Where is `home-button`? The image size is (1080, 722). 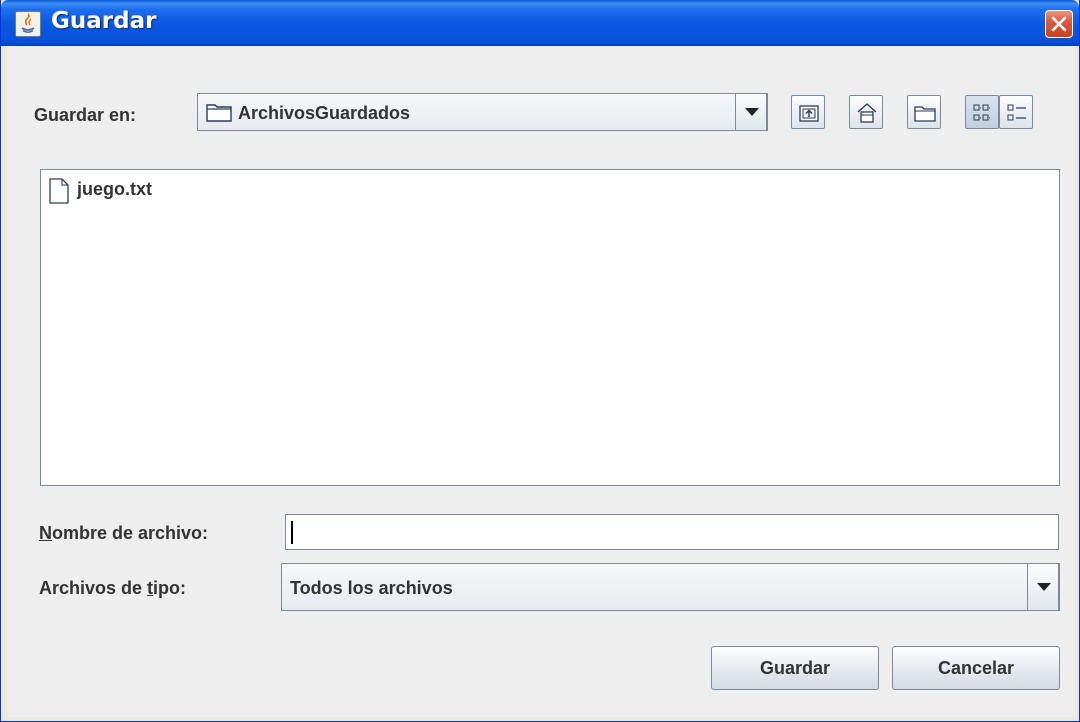 home-button is located at coordinates (866, 112).